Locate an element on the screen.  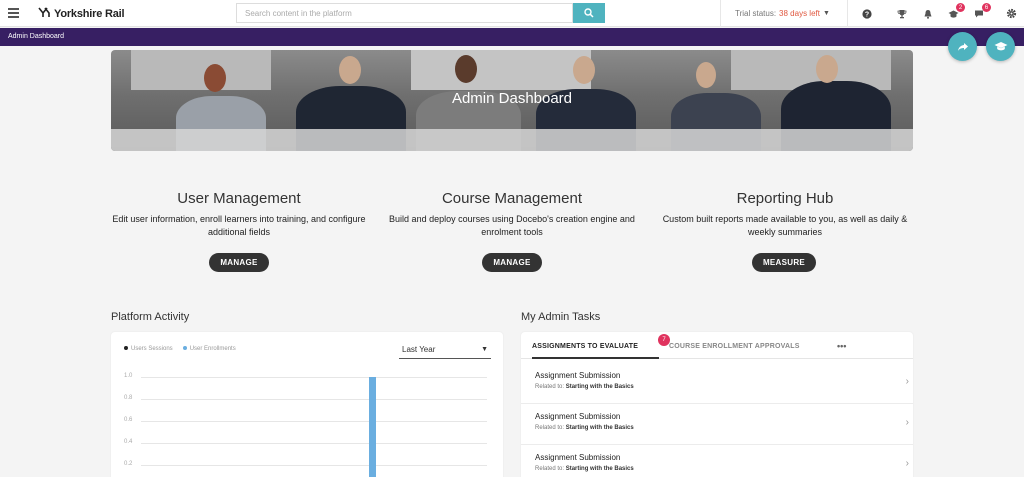
trial-status: Trial status: 38 days left ▼ is located at coordinates (784, 13).